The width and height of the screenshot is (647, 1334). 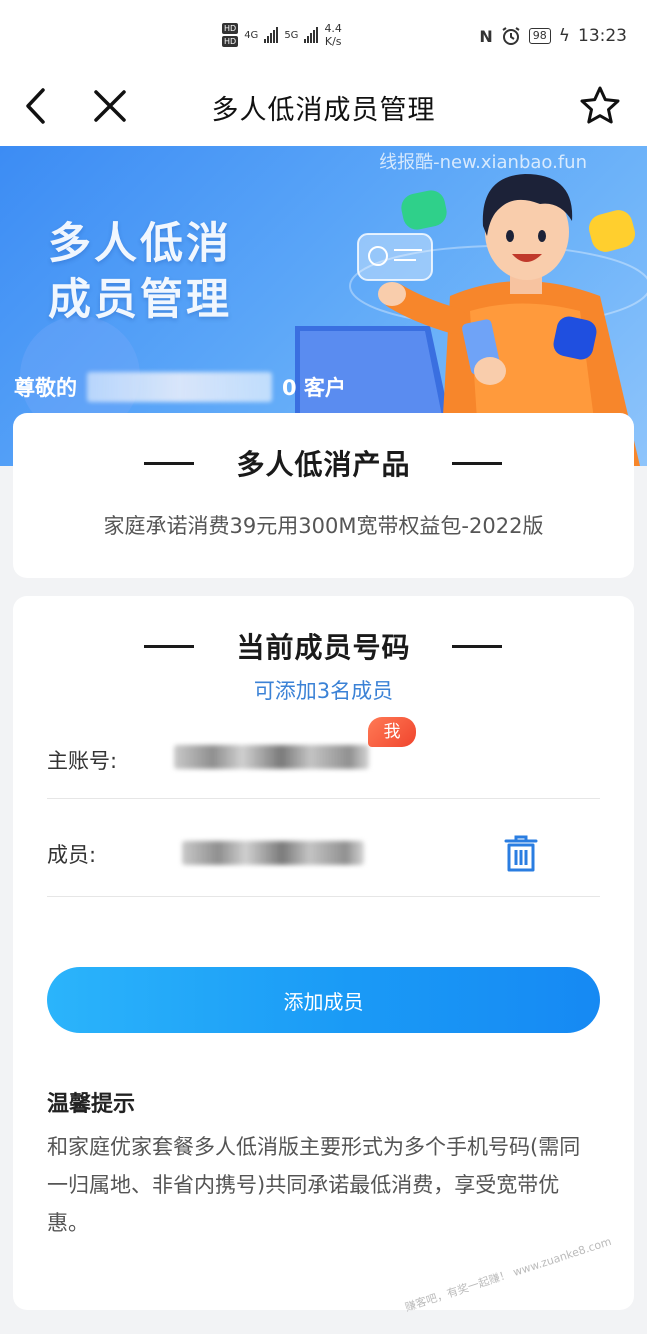 What do you see at coordinates (323, 464) in the screenshot?
I see `product-section-title: 多人低消产品` at bounding box center [323, 464].